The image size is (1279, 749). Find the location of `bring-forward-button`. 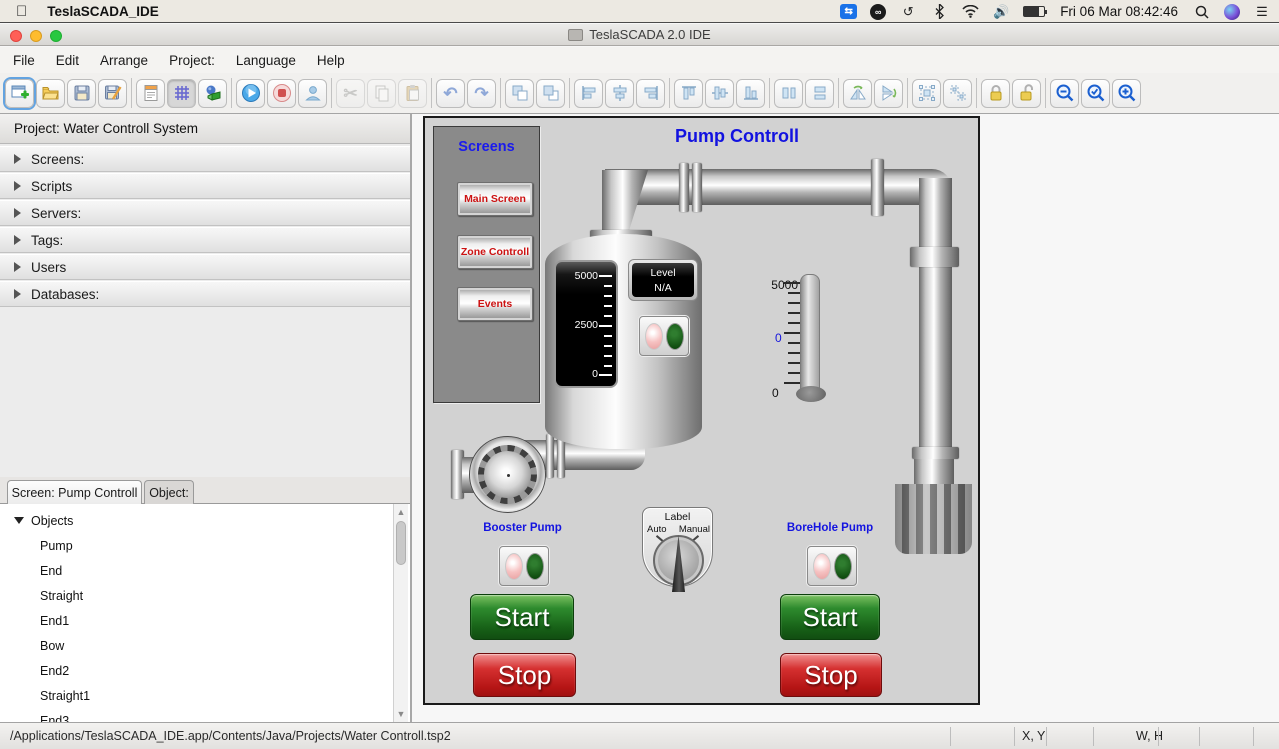

bring-forward-button is located at coordinates (519, 93).